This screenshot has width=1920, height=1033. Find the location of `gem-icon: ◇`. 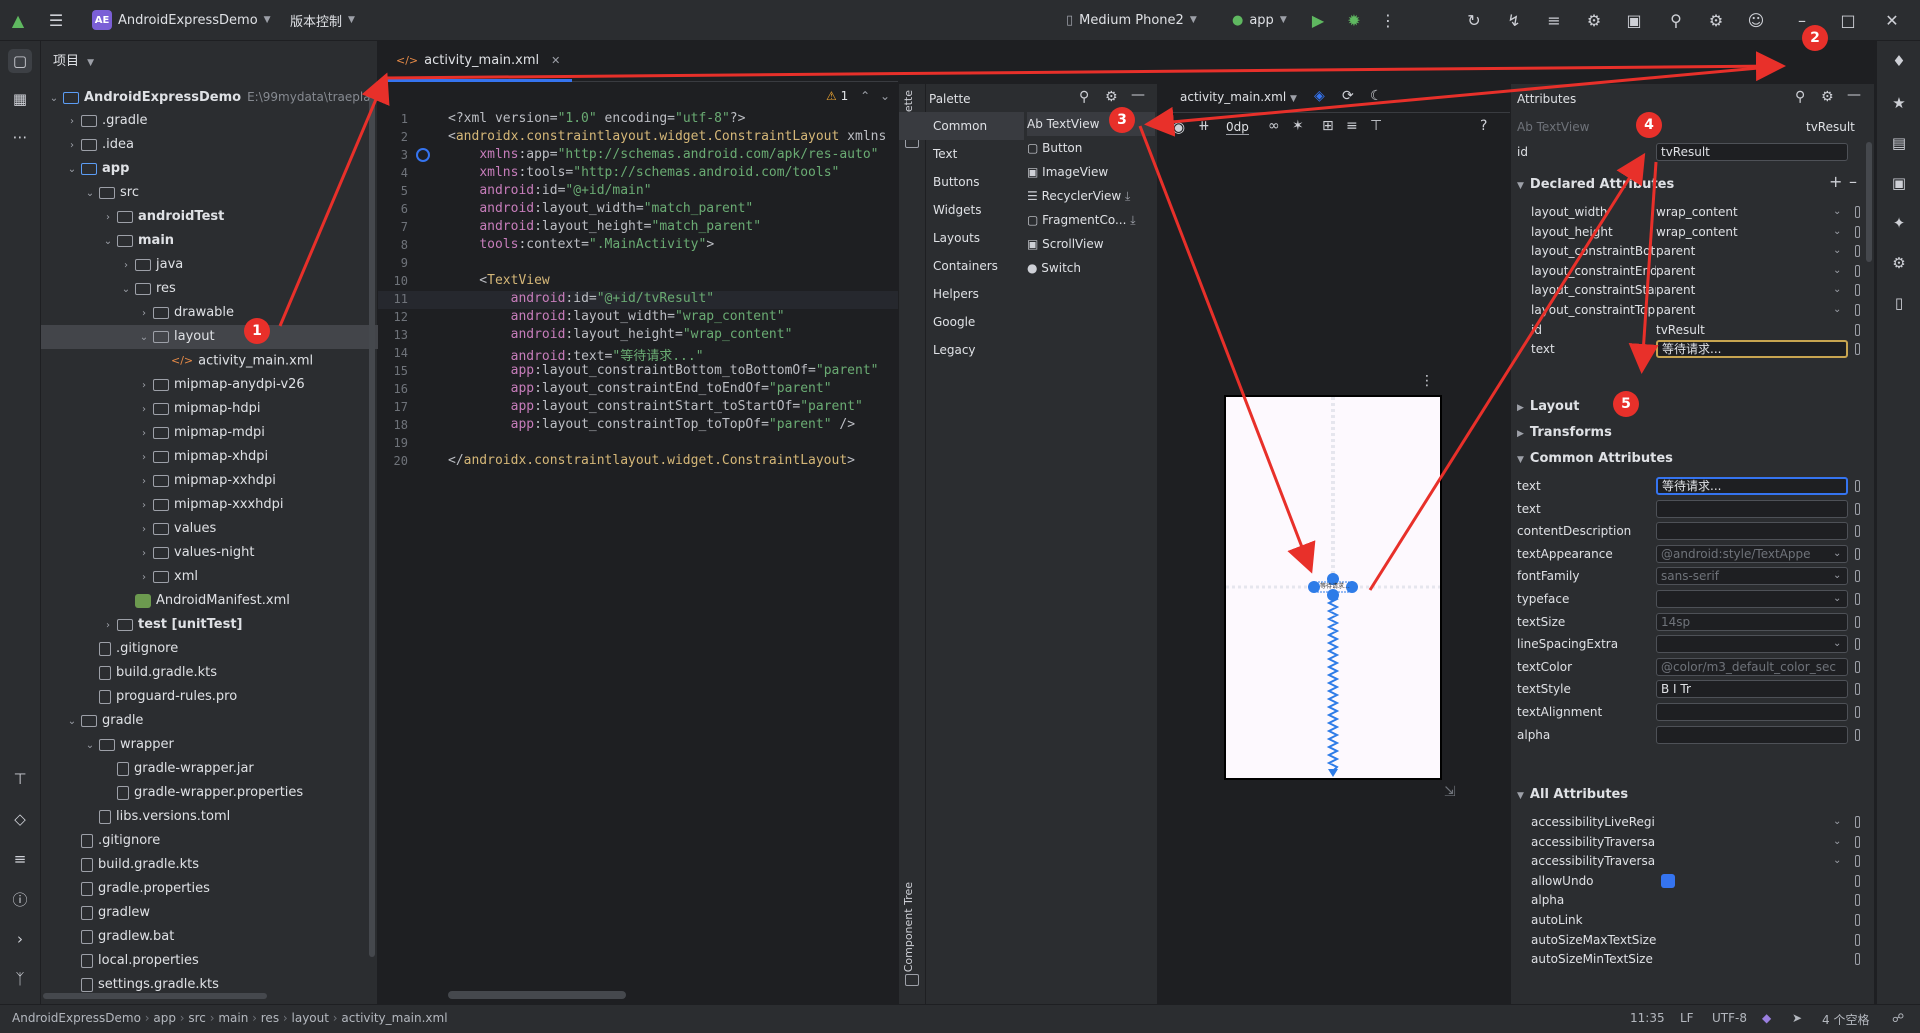

gem-icon: ◇ is located at coordinates (20, 819).